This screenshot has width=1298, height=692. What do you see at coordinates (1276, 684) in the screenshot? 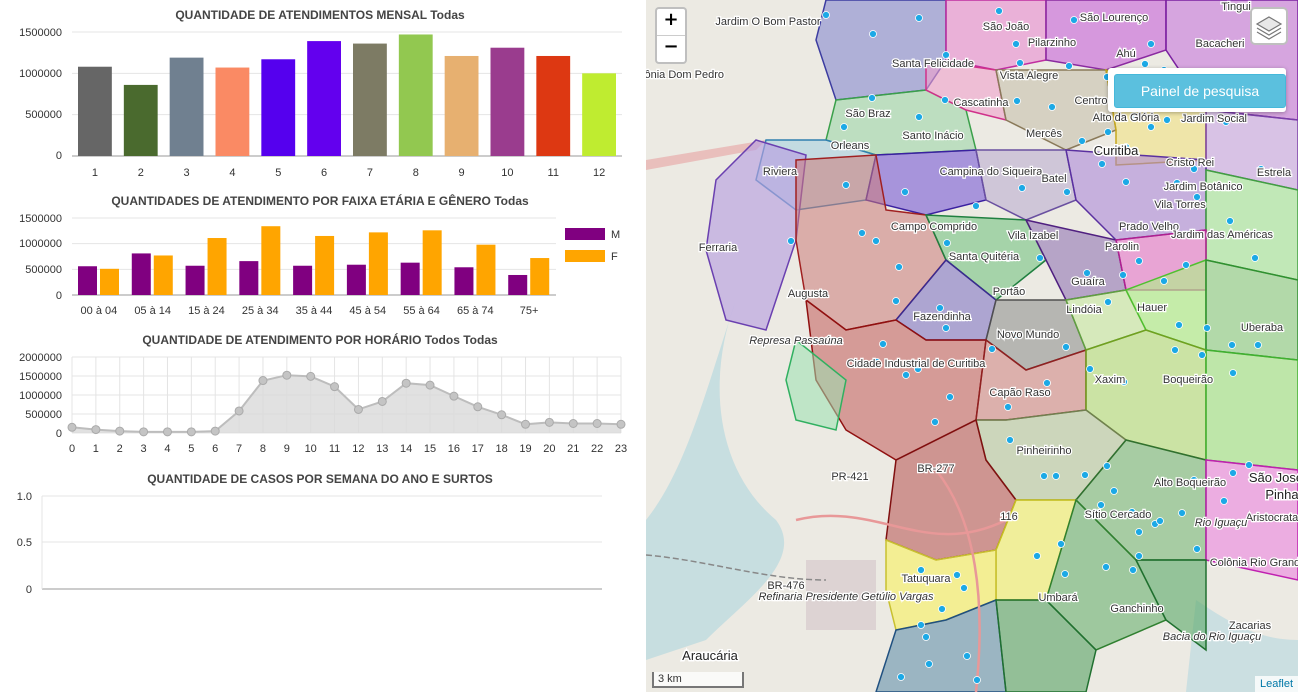
I see `attribution-link: Leaflet` at bounding box center [1276, 684].